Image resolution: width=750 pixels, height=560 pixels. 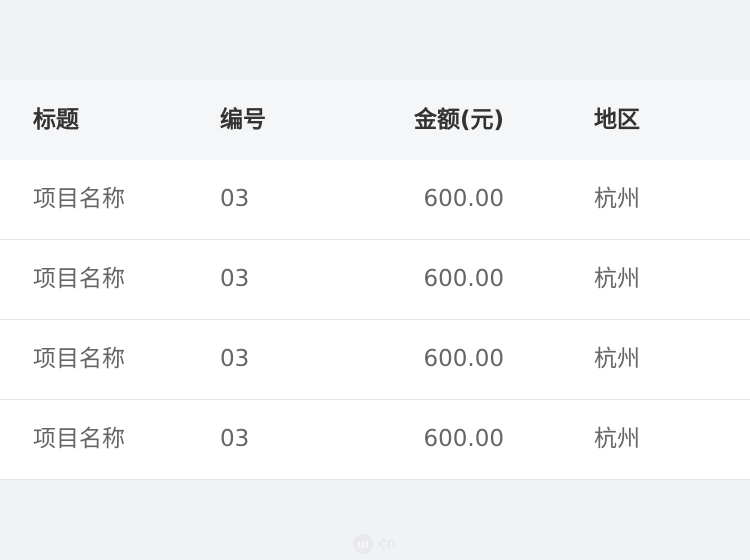 I want to click on header-code: 编号, so click(x=243, y=119).